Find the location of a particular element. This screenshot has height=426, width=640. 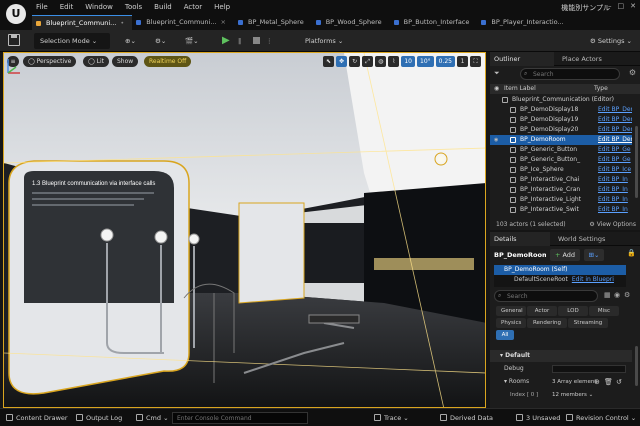

tab-outliner: Outliner is located at coordinates (522, 59).